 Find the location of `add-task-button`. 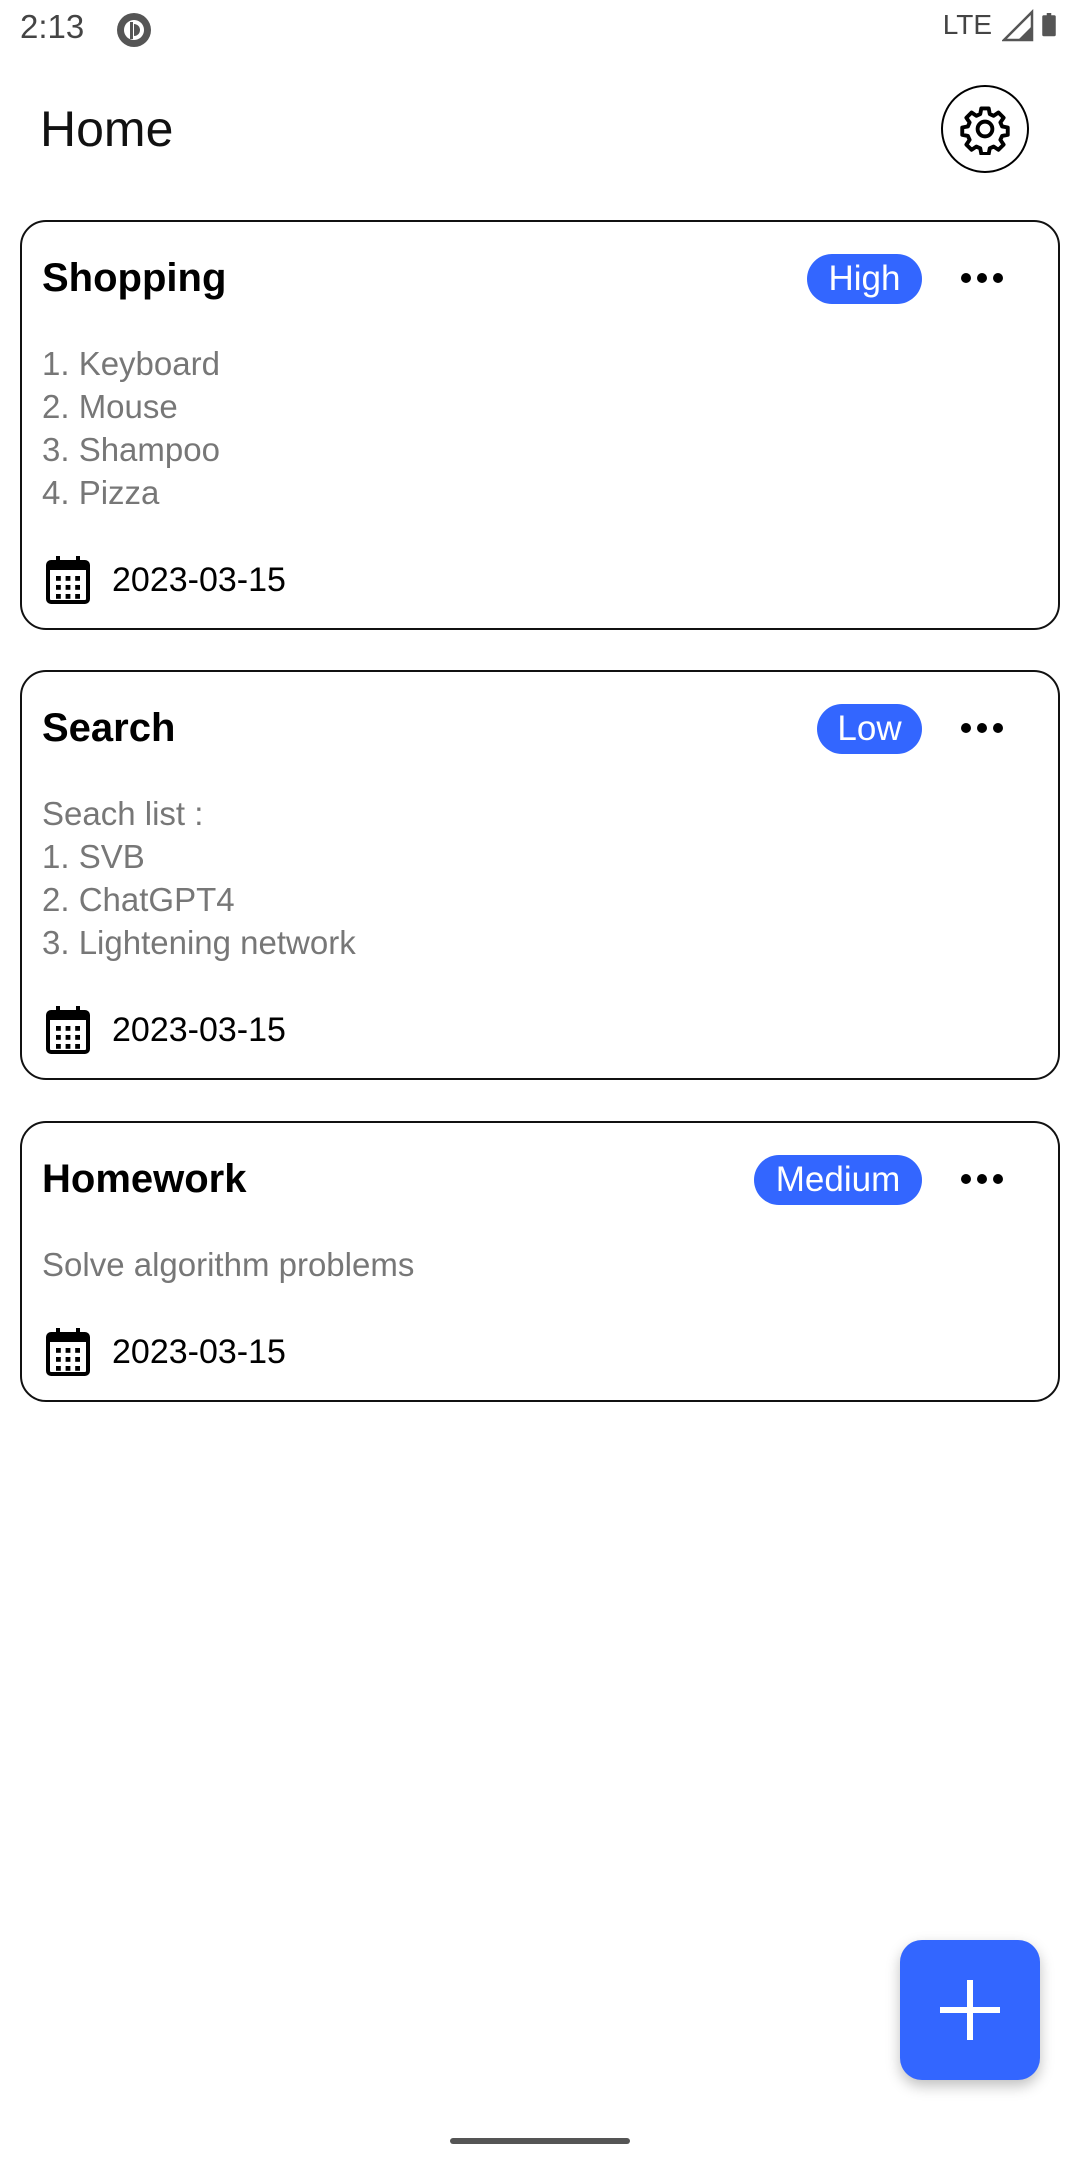

add-task-button is located at coordinates (970, 2010).